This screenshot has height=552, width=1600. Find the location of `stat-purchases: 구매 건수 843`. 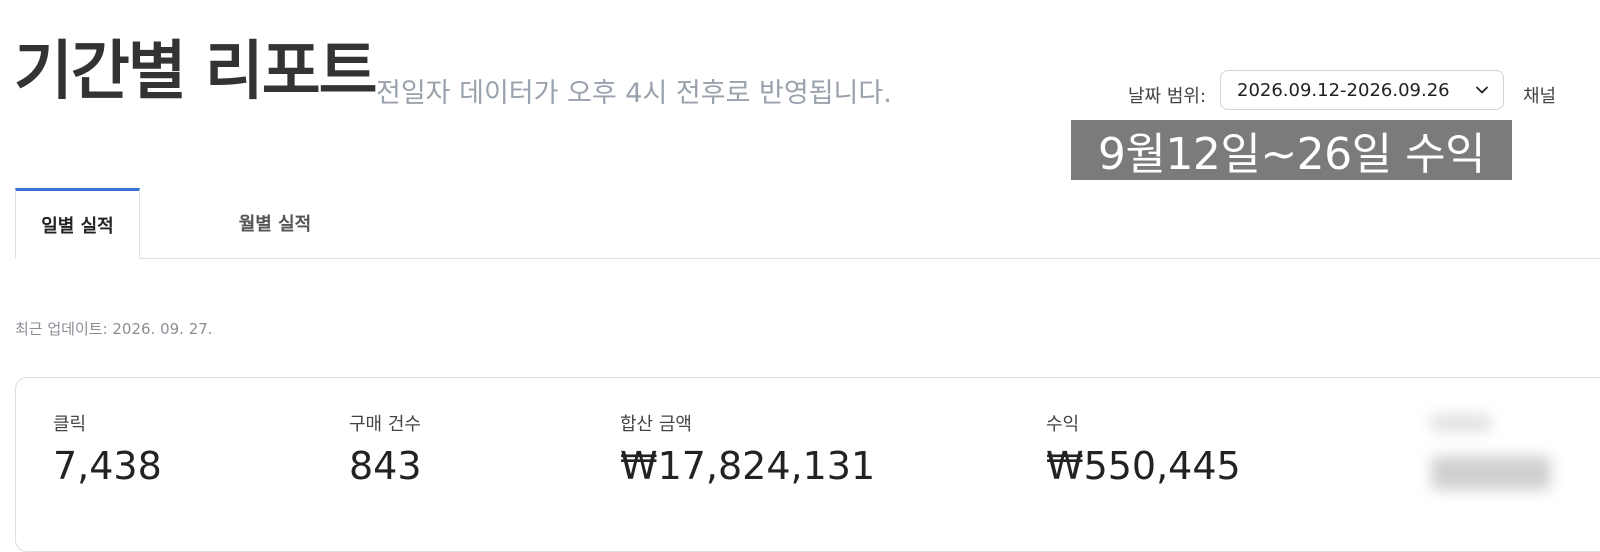

stat-purchases: 구매 건수 843 is located at coordinates (385, 449).